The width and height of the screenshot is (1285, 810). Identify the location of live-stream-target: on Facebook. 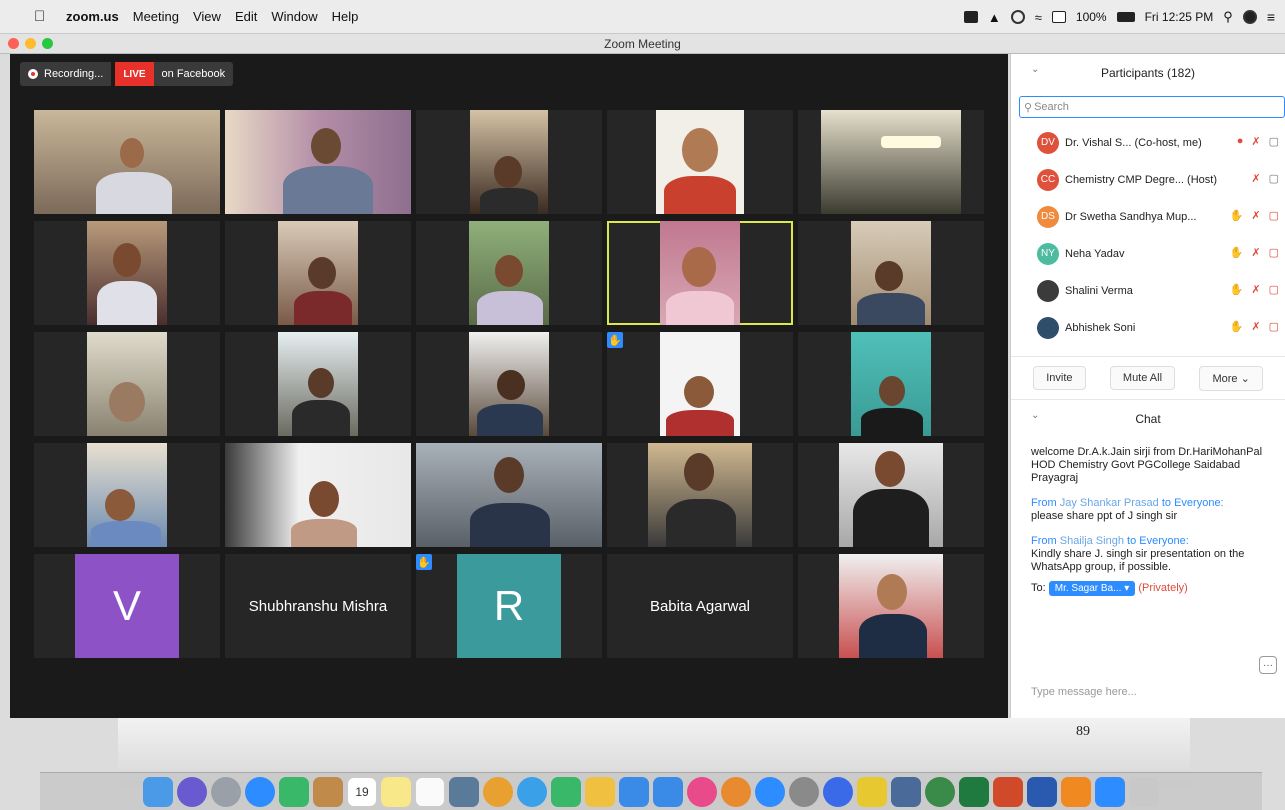
(193, 74).